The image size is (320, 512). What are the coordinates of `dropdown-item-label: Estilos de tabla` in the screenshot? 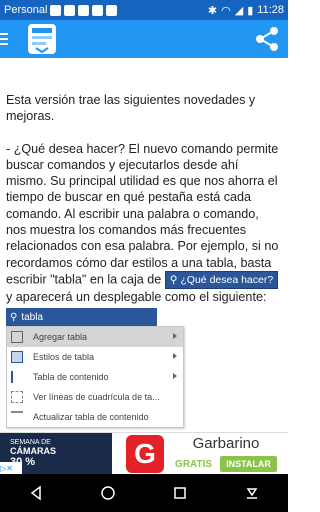 It's located at (64, 357).